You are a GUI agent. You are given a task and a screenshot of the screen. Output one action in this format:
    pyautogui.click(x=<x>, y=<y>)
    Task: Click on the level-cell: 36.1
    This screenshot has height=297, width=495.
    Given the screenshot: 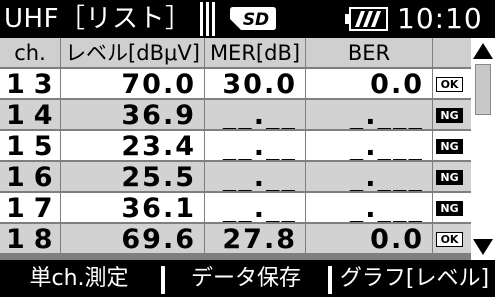 What is the action you would take?
    pyautogui.click(x=132, y=207)
    